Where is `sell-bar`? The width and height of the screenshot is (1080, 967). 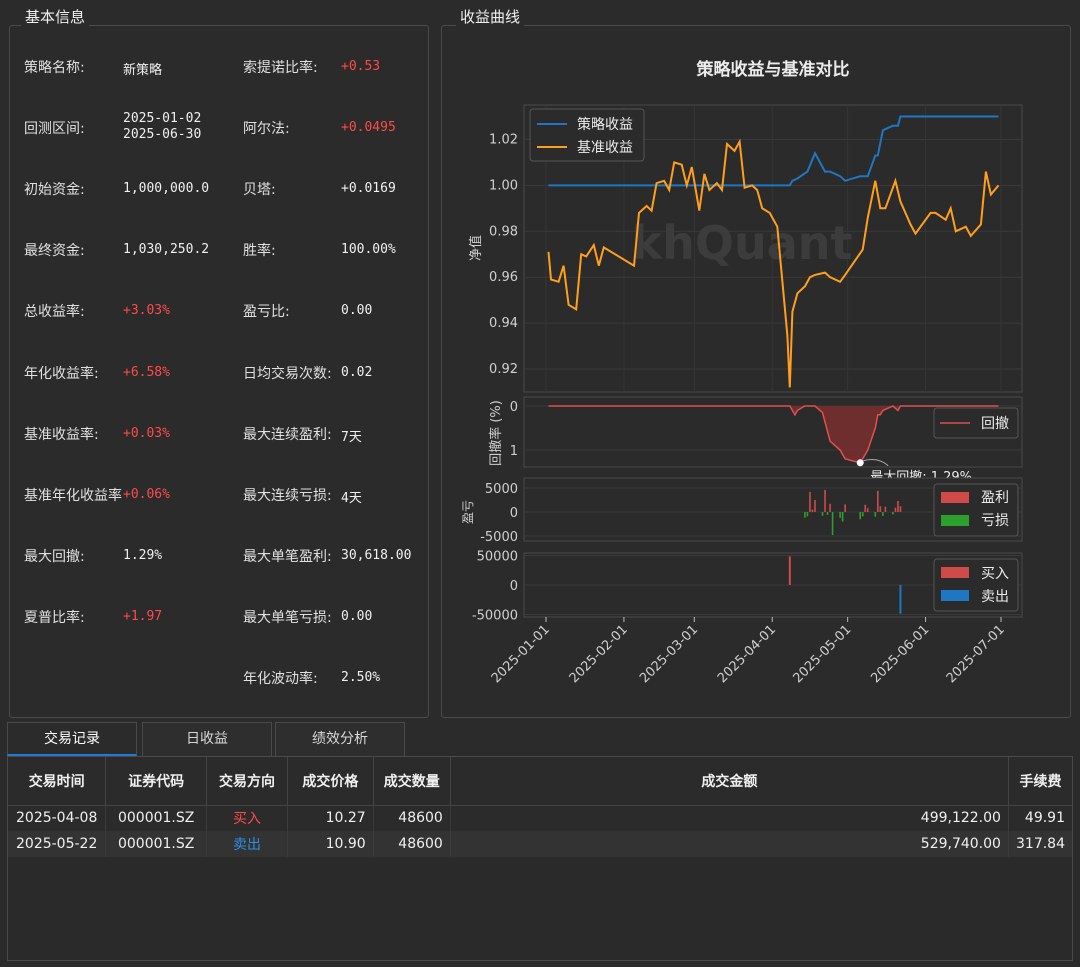
sell-bar is located at coordinates (900, 599).